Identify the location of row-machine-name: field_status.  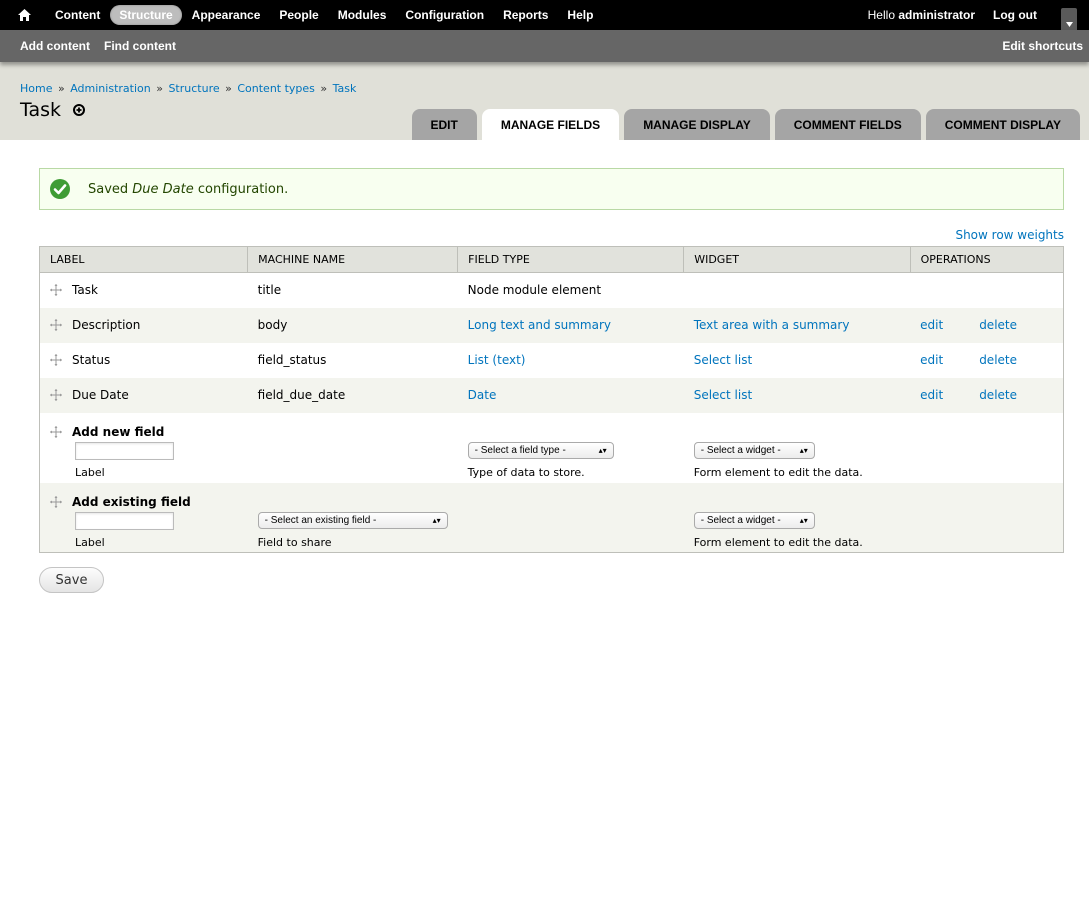
(292, 360).